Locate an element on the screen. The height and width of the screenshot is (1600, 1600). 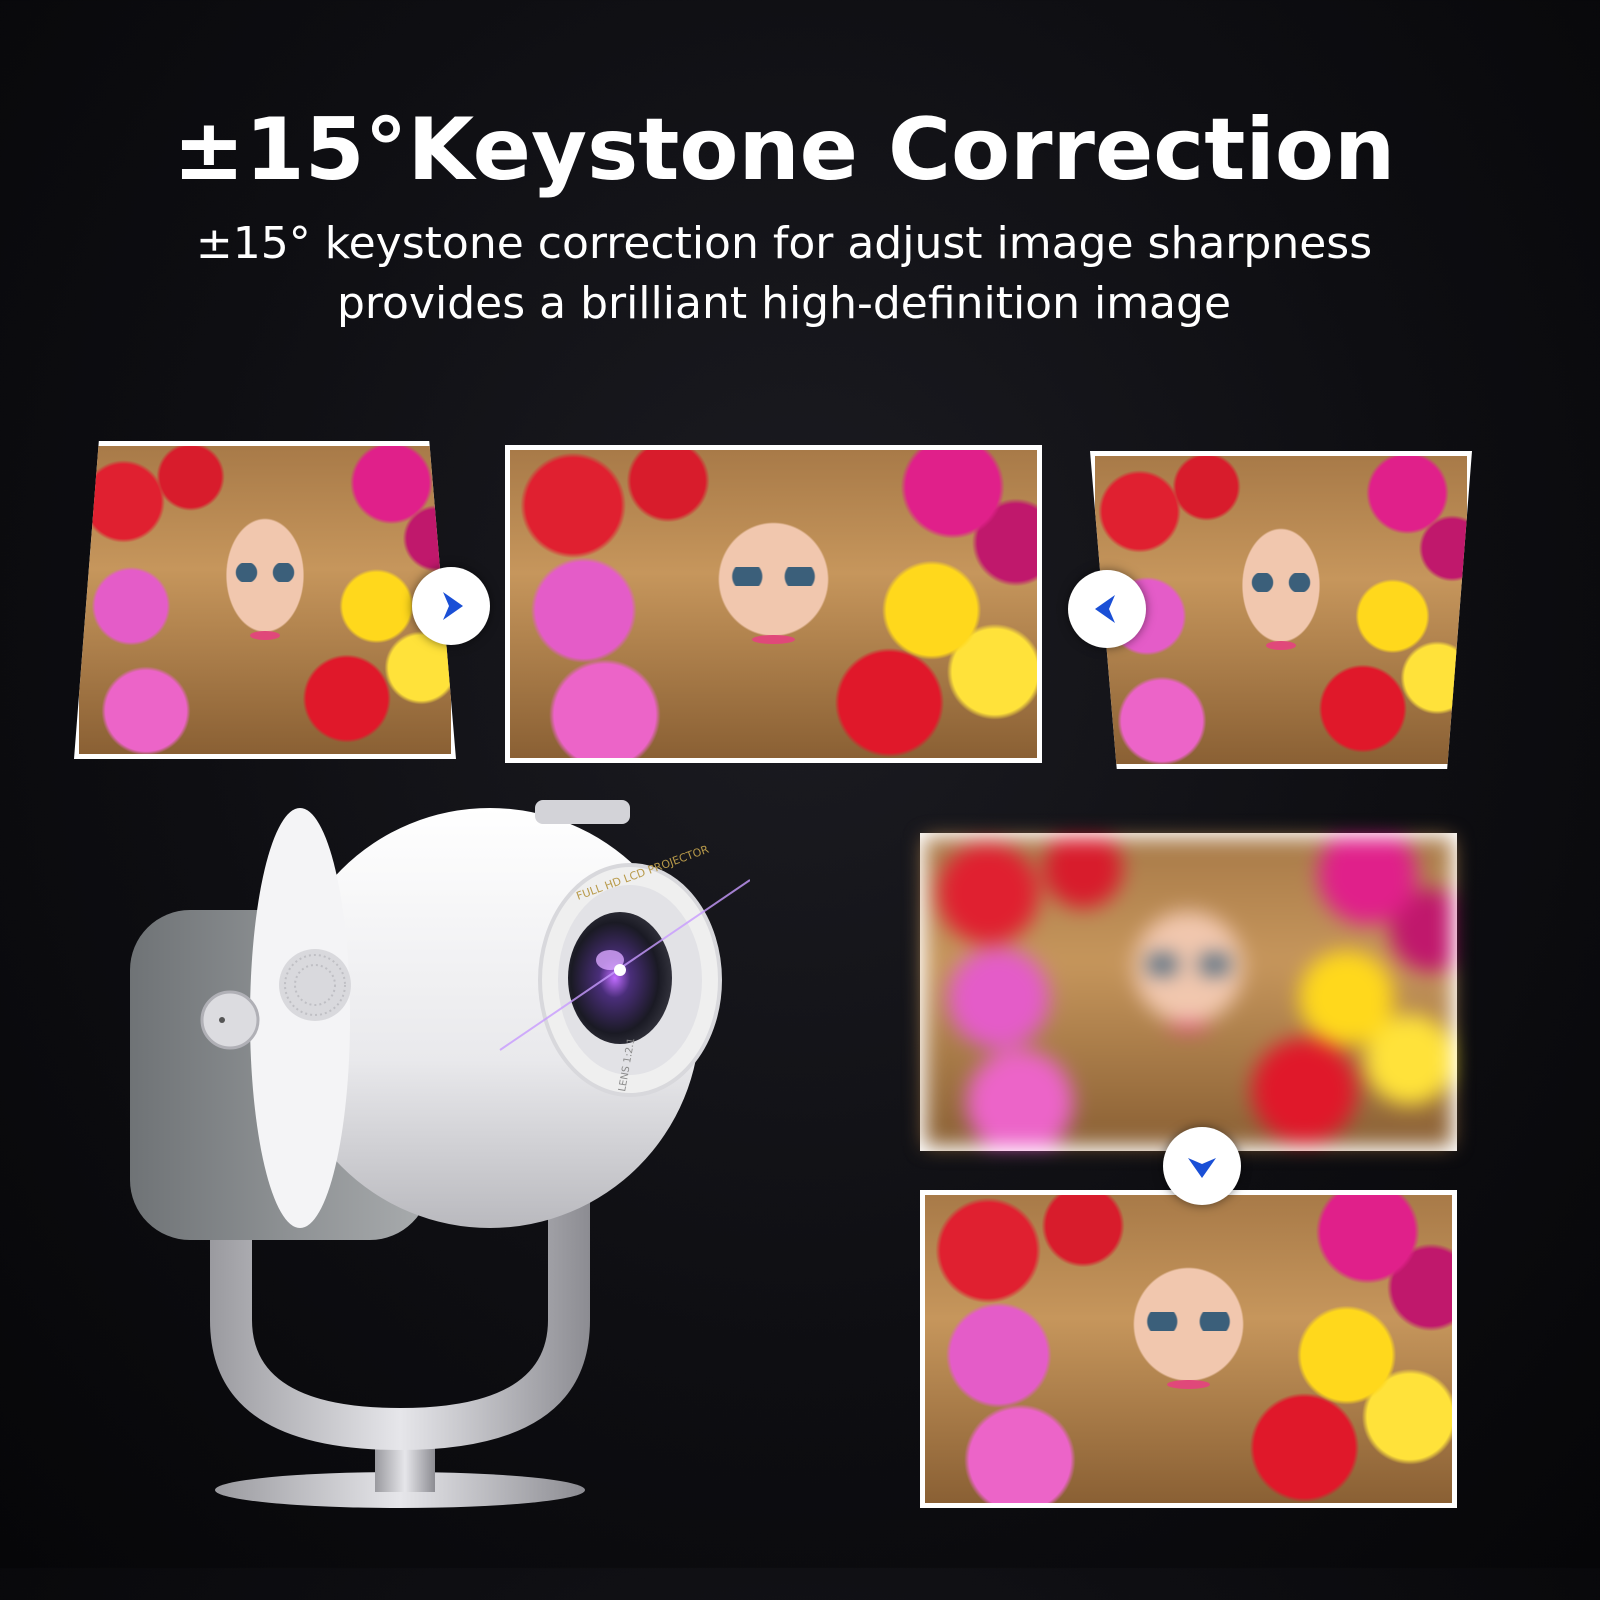
speaker-grille is located at coordinates (315, 985).